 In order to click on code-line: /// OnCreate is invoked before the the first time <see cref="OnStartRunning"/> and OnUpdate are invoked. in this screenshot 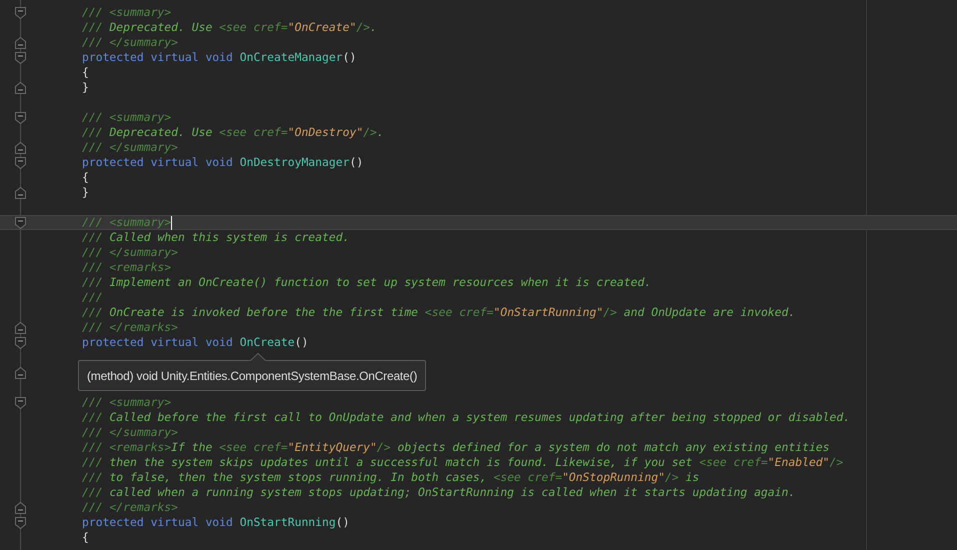, I will do `click(439, 312)`.